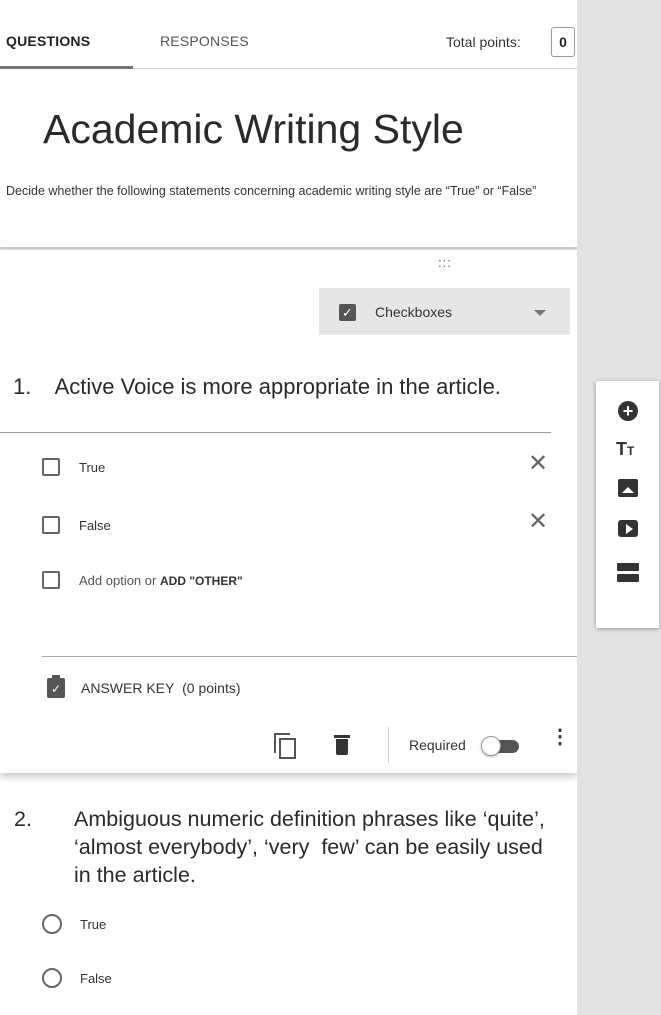 The width and height of the screenshot is (661, 1015). I want to click on add-title-icon: TT, so click(628, 449).